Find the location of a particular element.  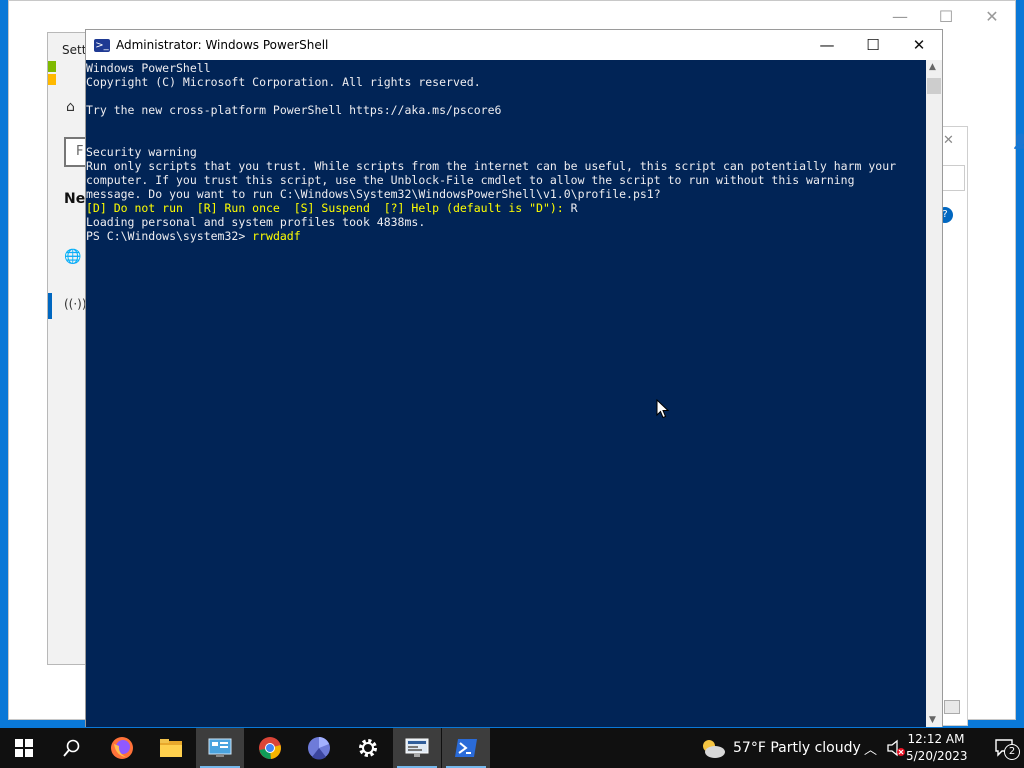

mouse-cursor-icon is located at coordinates (663, 409).